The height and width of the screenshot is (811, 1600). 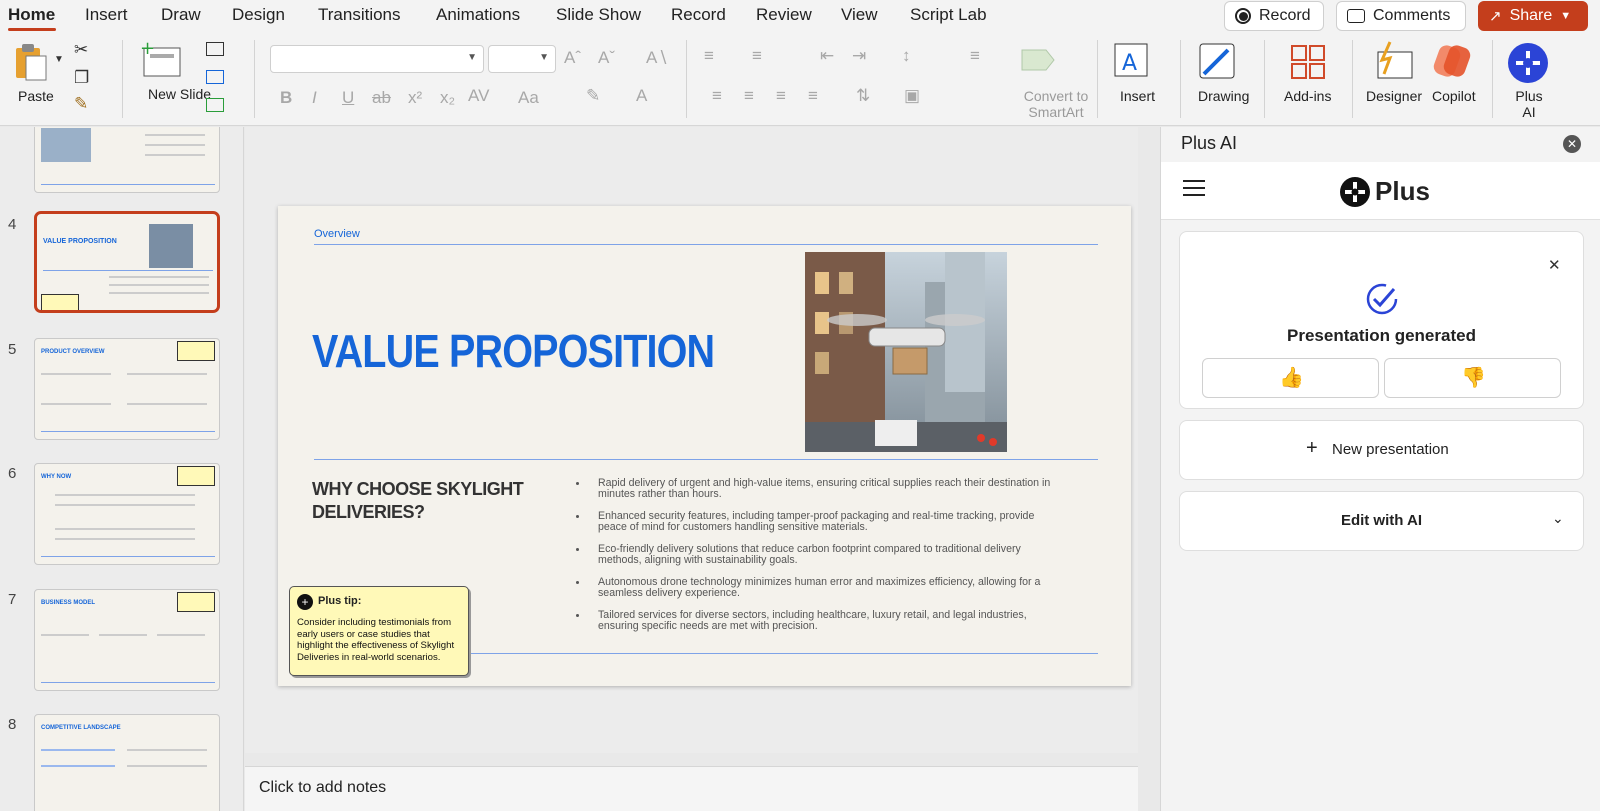 What do you see at coordinates (813, 96) in the screenshot?
I see `justify-icon: ≡` at bounding box center [813, 96].